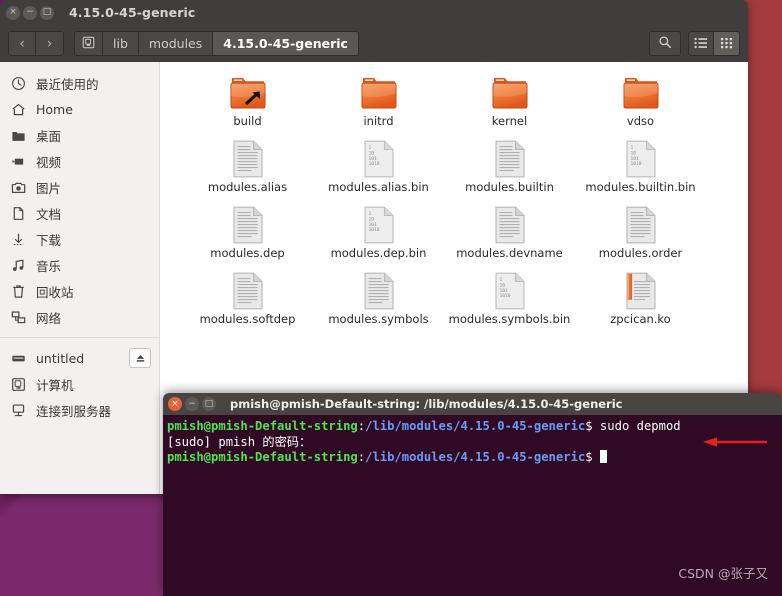 The width and height of the screenshot is (782, 596). I want to click on file-item: modules.alias, so click(247, 169).